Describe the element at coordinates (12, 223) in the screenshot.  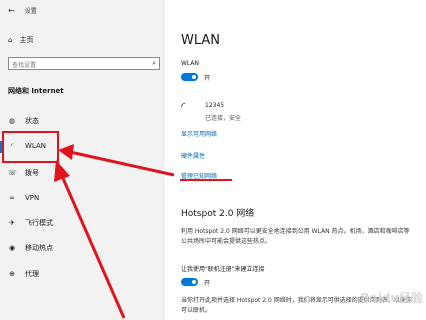
I see `airplane-icon: ✈` at that location.